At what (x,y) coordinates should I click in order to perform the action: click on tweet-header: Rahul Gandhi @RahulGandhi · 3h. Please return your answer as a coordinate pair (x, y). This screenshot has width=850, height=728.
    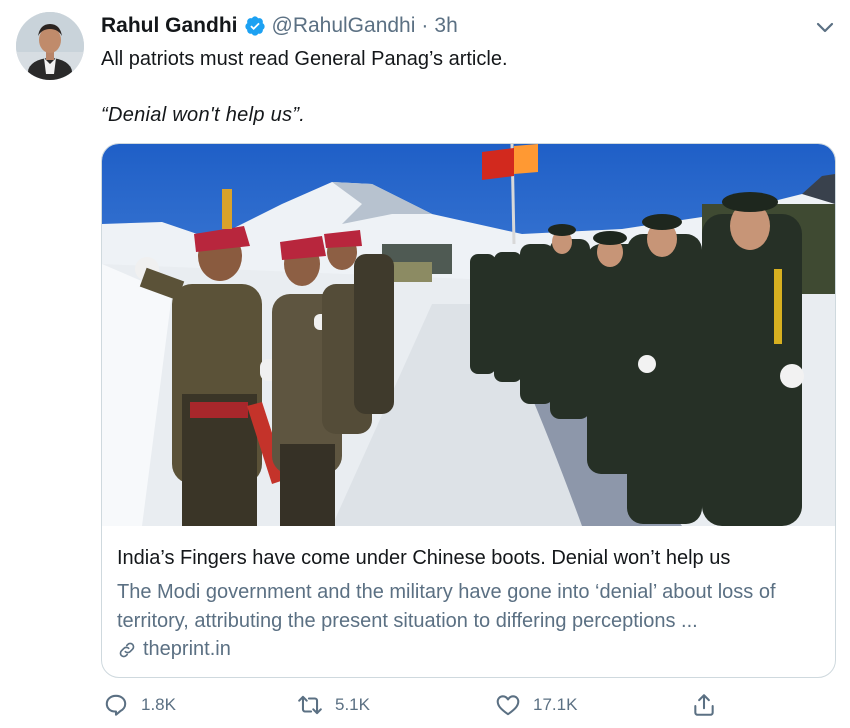
    Looking at the image, I should click on (279, 26).